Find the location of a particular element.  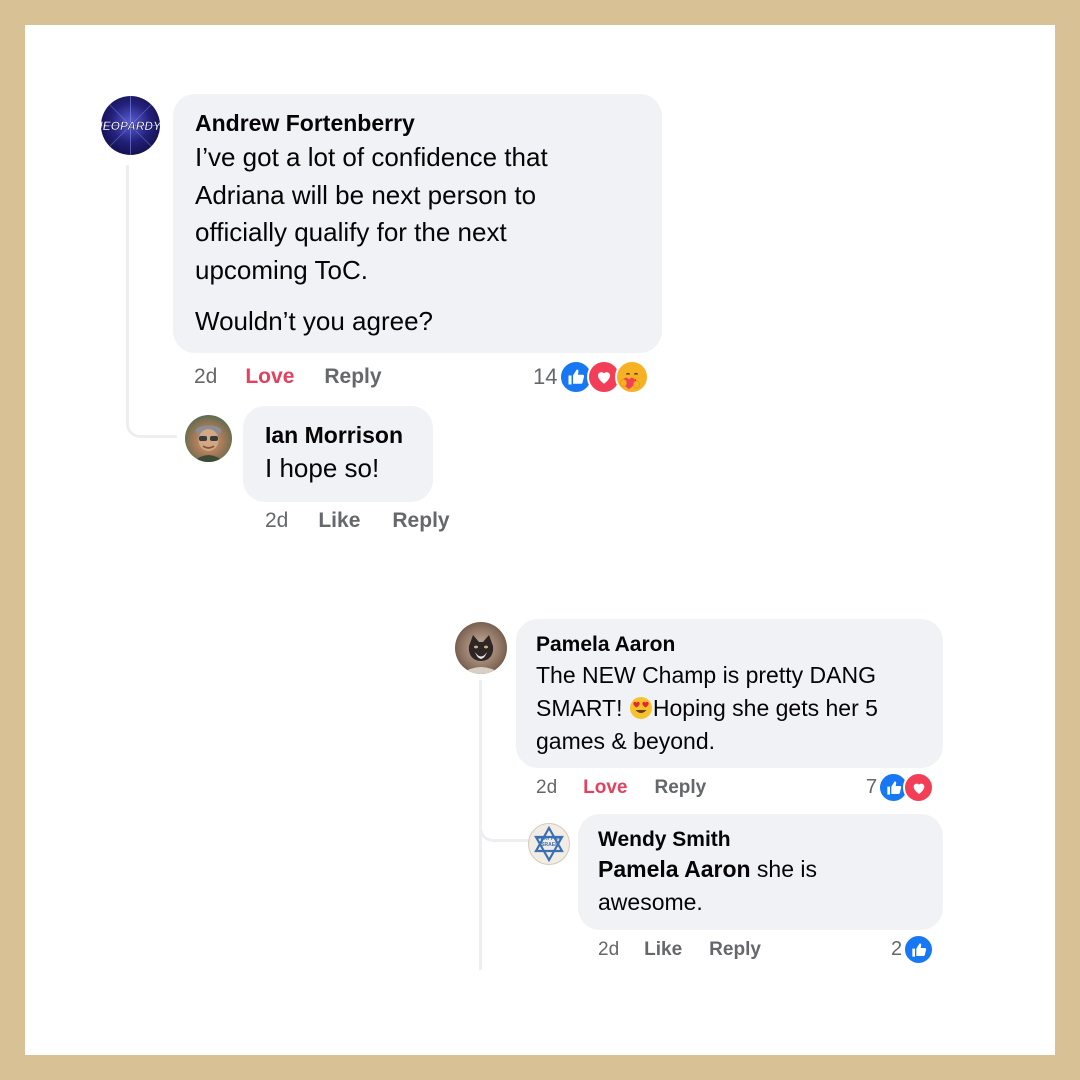

badge-text-line: PRAY FOR is located at coordinates (549, 838).